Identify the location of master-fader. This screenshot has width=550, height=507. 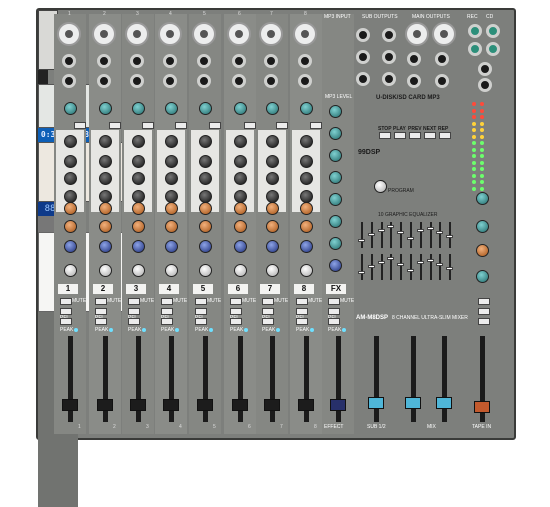
(413, 403).